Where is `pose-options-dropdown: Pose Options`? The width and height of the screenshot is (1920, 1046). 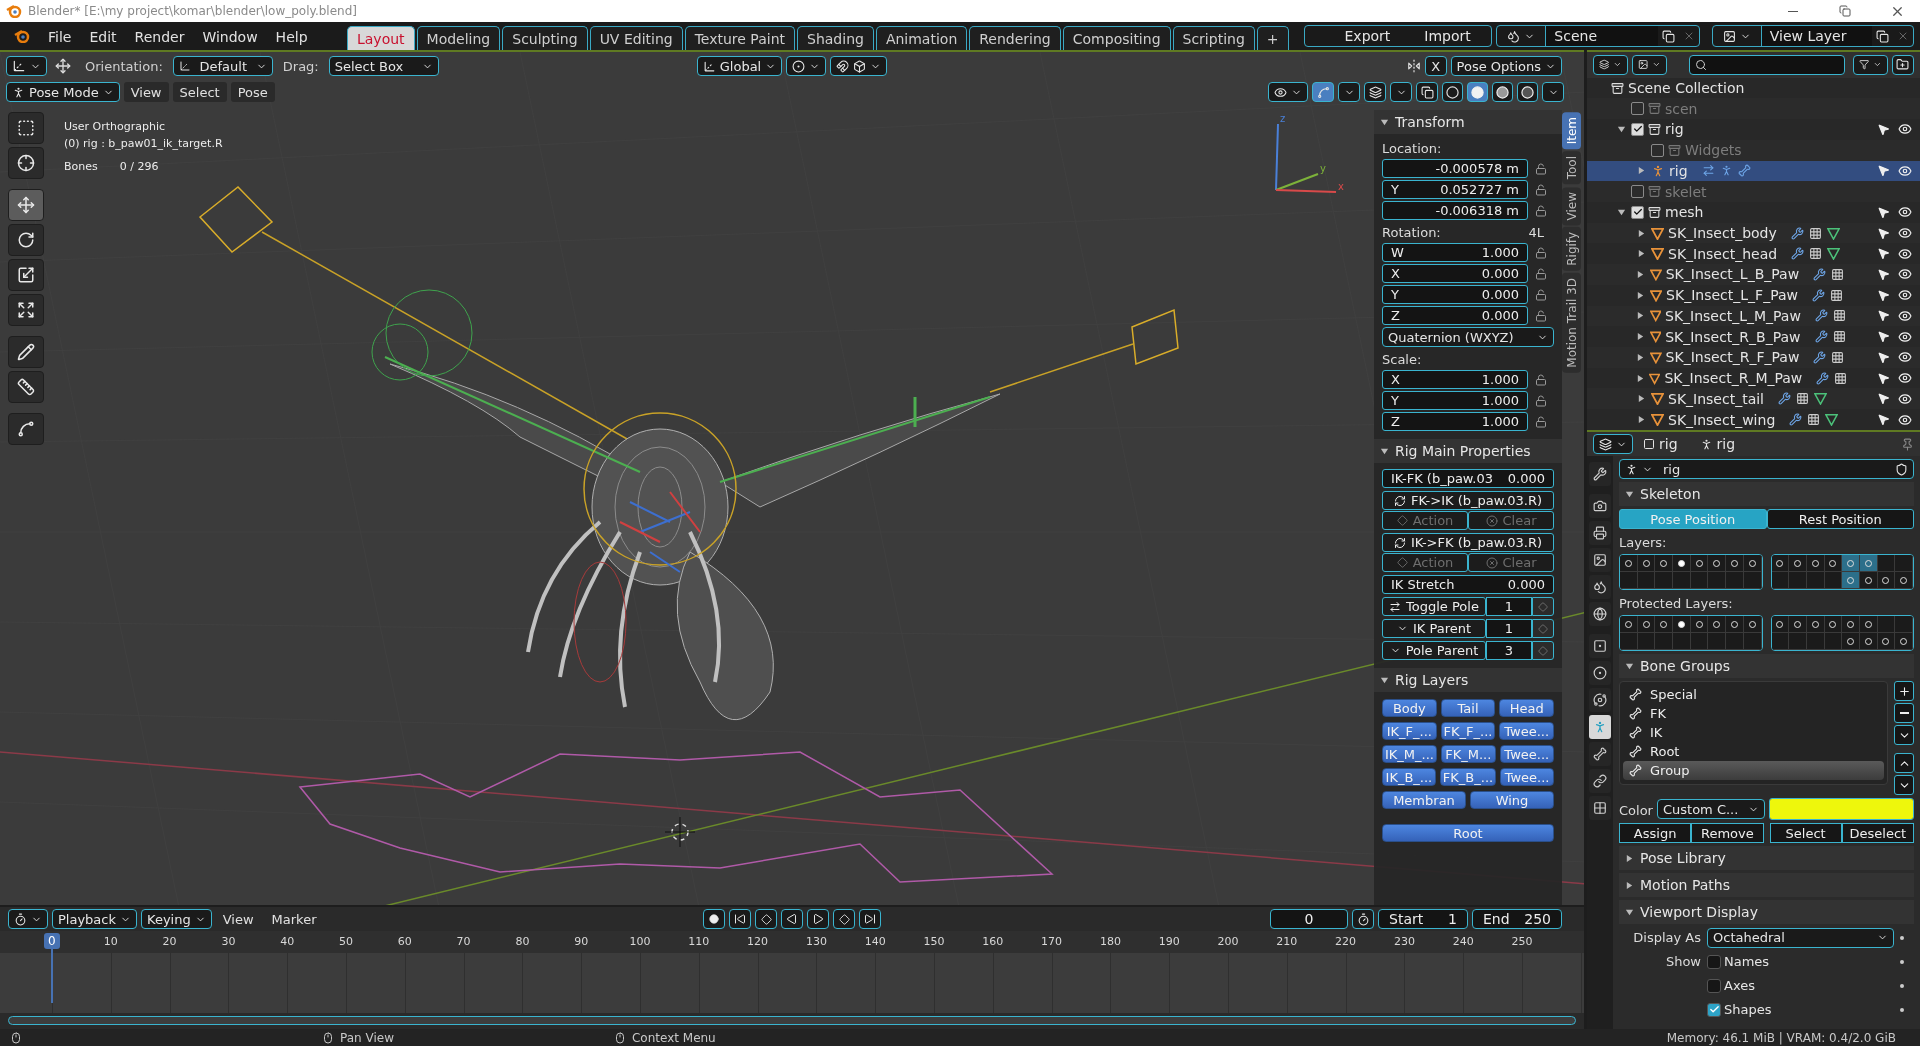 pose-options-dropdown: Pose Options is located at coordinates (1506, 66).